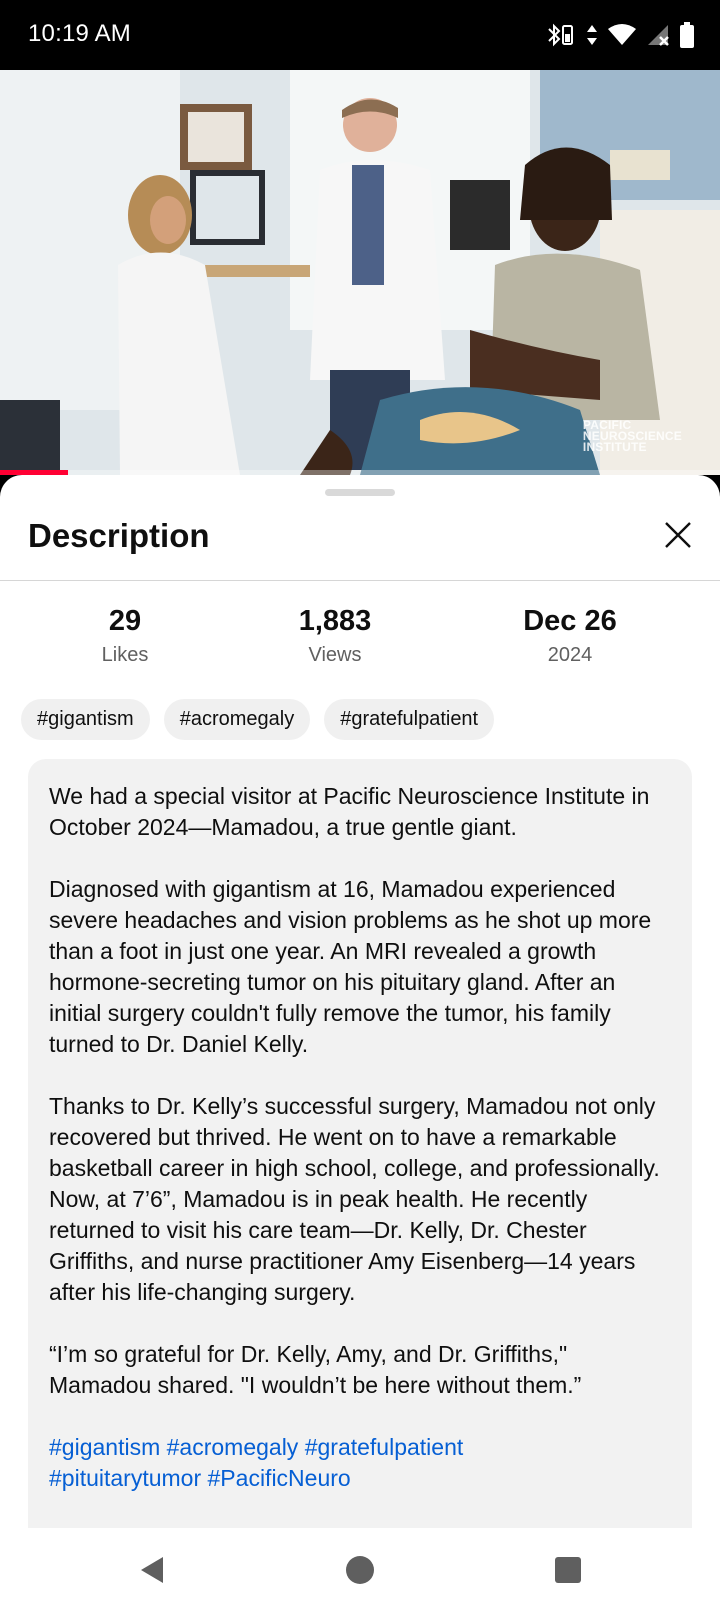 The height and width of the screenshot is (1612, 720). What do you see at coordinates (384, 1447) in the screenshot?
I see `hashtag-link: #gratefulpatient` at bounding box center [384, 1447].